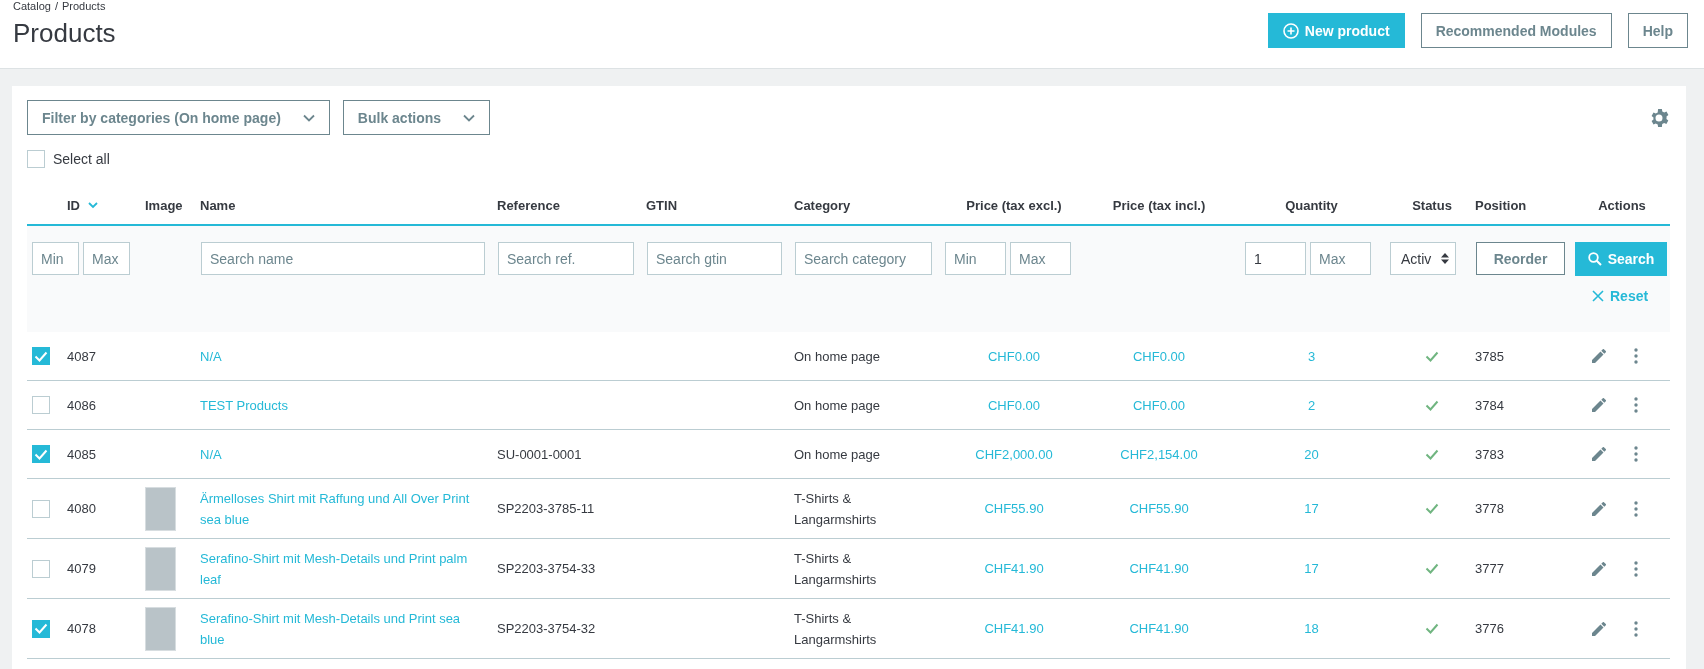  Describe the element at coordinates (1489, 508) in the screenshot. I see `product-position: 3778` at that location.